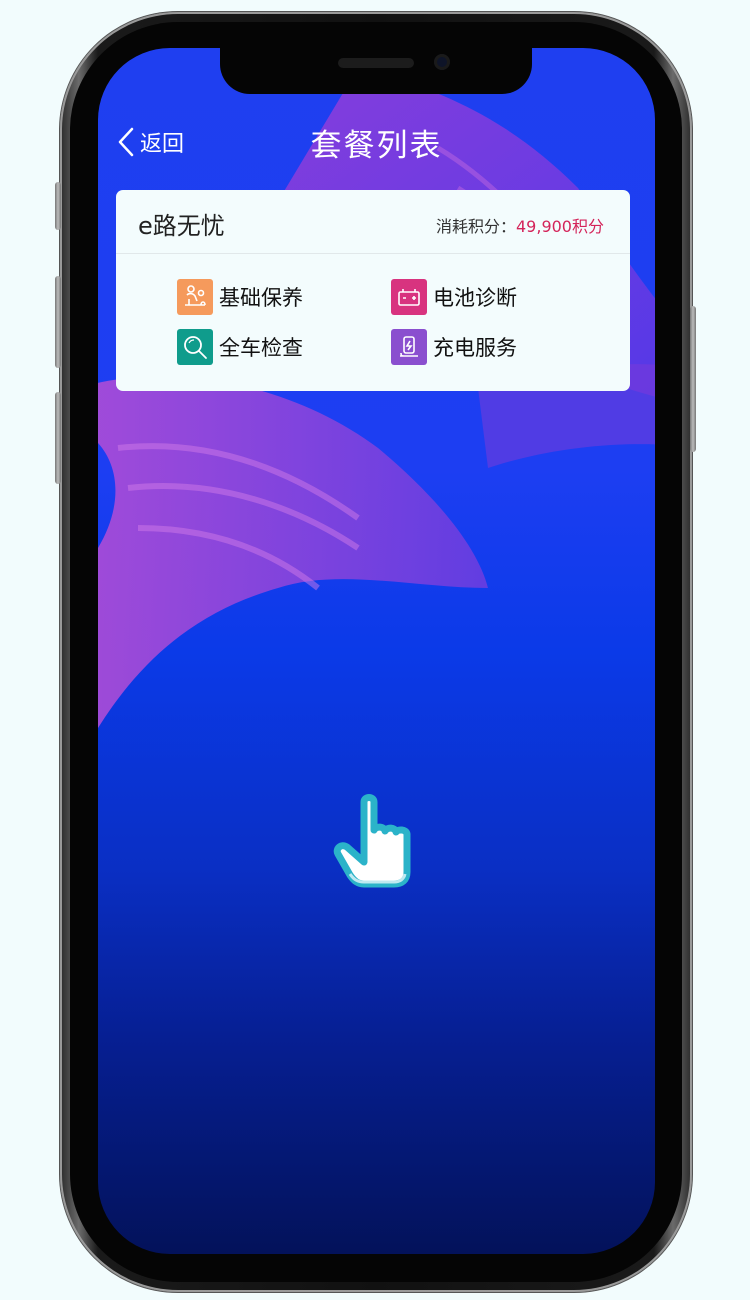 Image resolution: width=750 pixels, height=1300 pixels. What do you see at coordinates (693, 379) in the screenshot?
I see `power-button` at bounding box center [693, 379].